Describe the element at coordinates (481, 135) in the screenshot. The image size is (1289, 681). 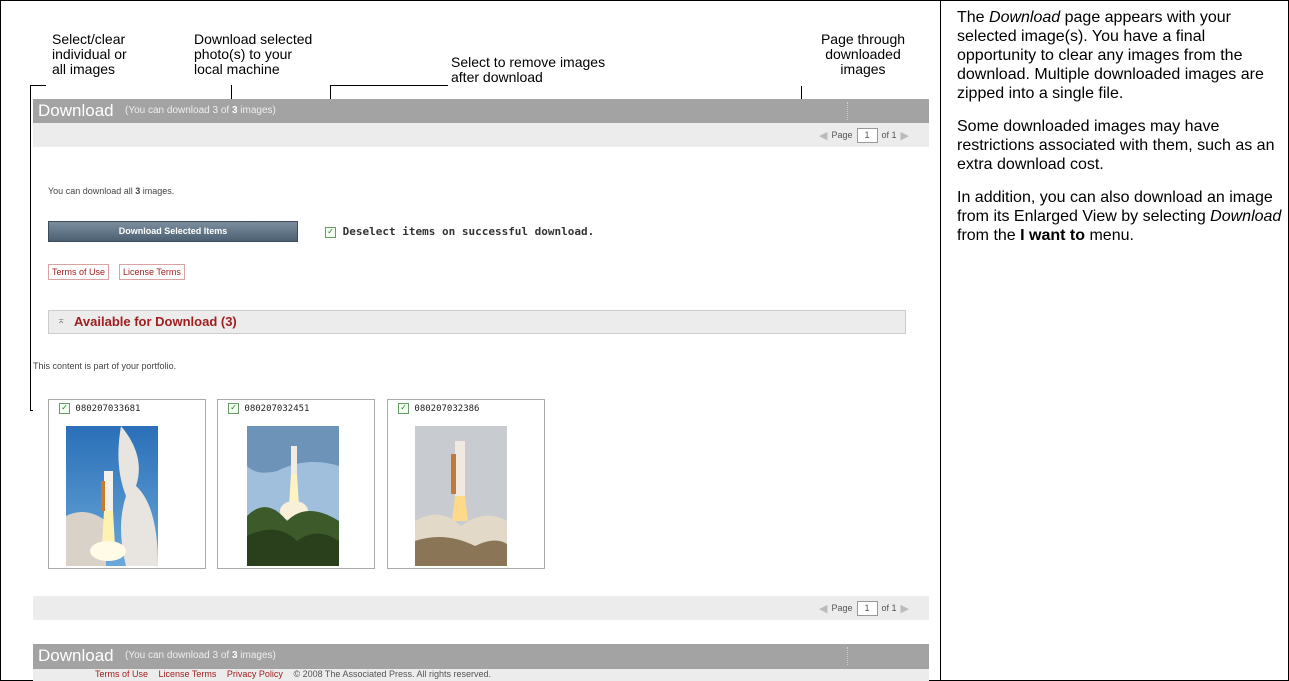
I see `top-toolbar: ◀ Page 1 of 1 ▶` at that location.